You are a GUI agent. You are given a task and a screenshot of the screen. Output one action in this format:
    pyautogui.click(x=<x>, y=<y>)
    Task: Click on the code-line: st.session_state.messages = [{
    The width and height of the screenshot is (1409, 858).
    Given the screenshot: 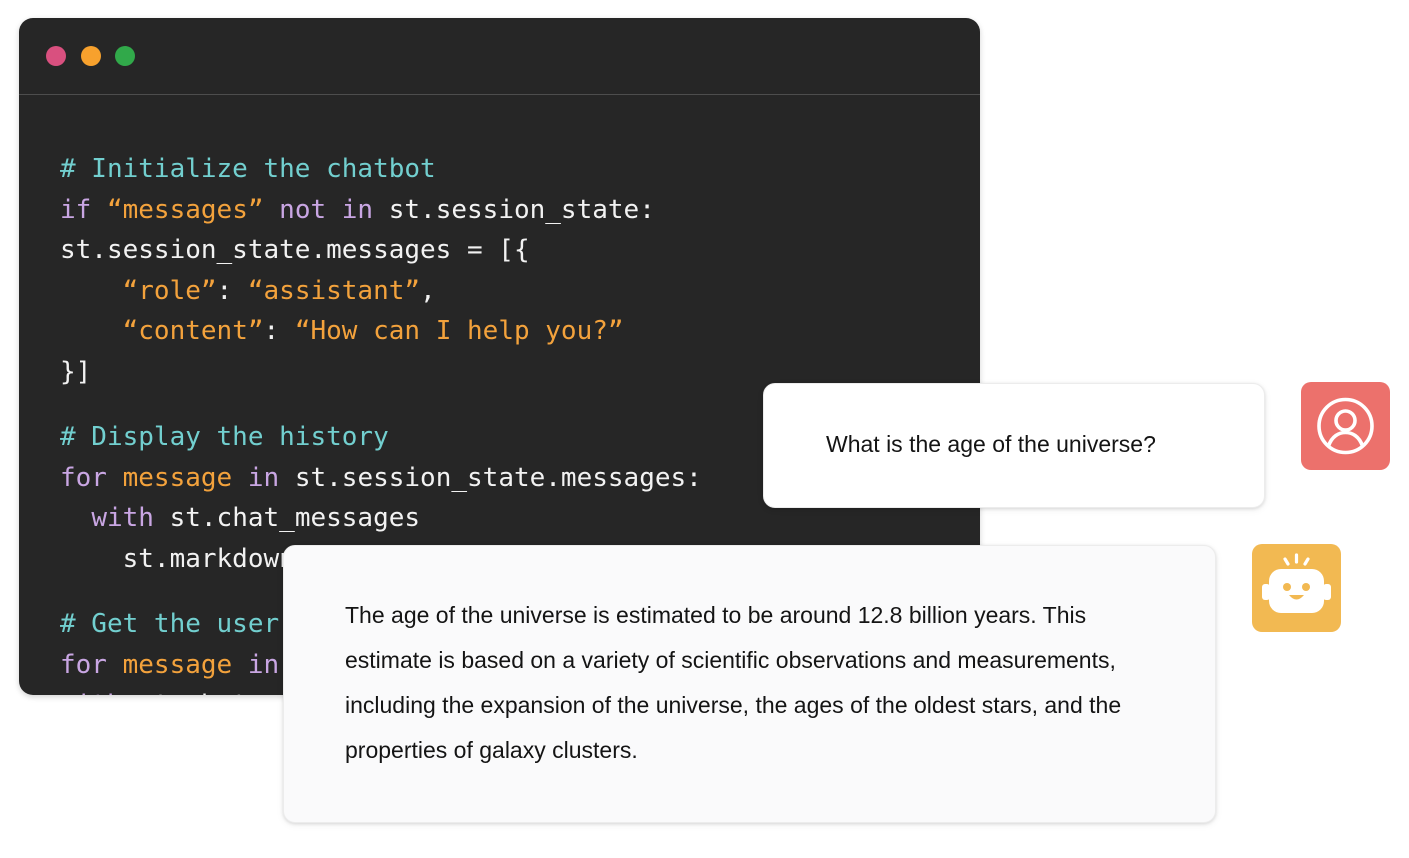 What is the action you would take?
    pyautogui.click(x=381, y=250)
    